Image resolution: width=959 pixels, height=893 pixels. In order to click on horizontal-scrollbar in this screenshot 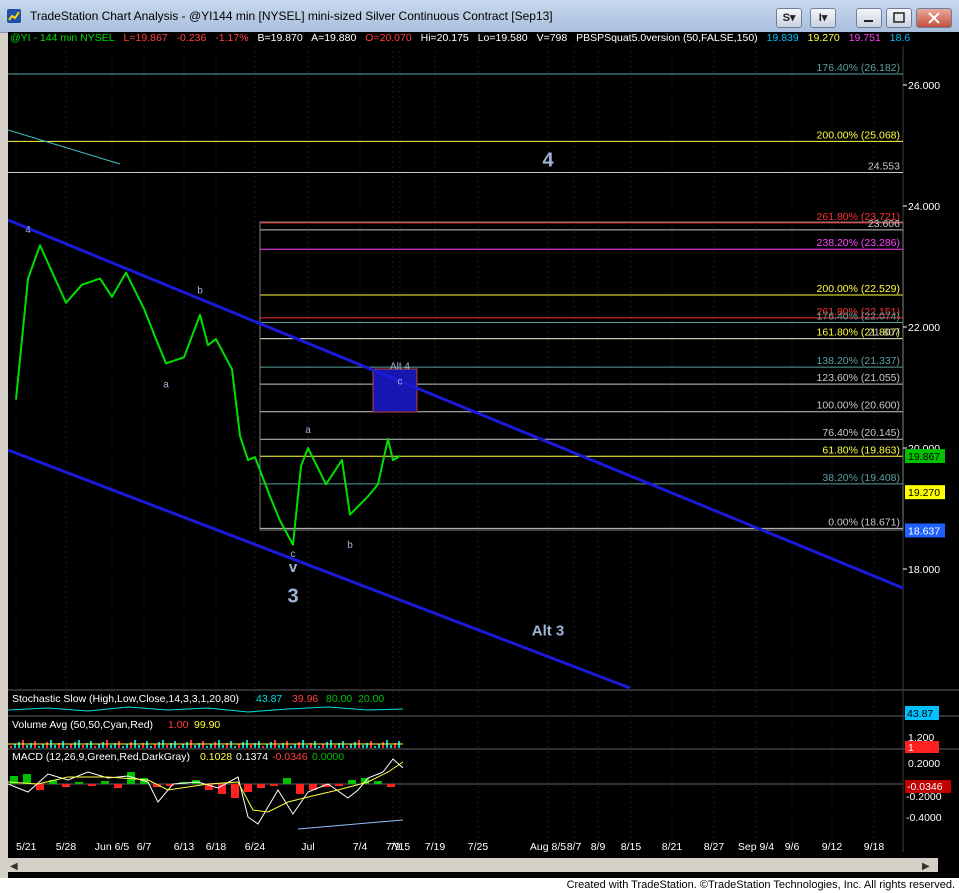, I will do `click(473, 865)`.